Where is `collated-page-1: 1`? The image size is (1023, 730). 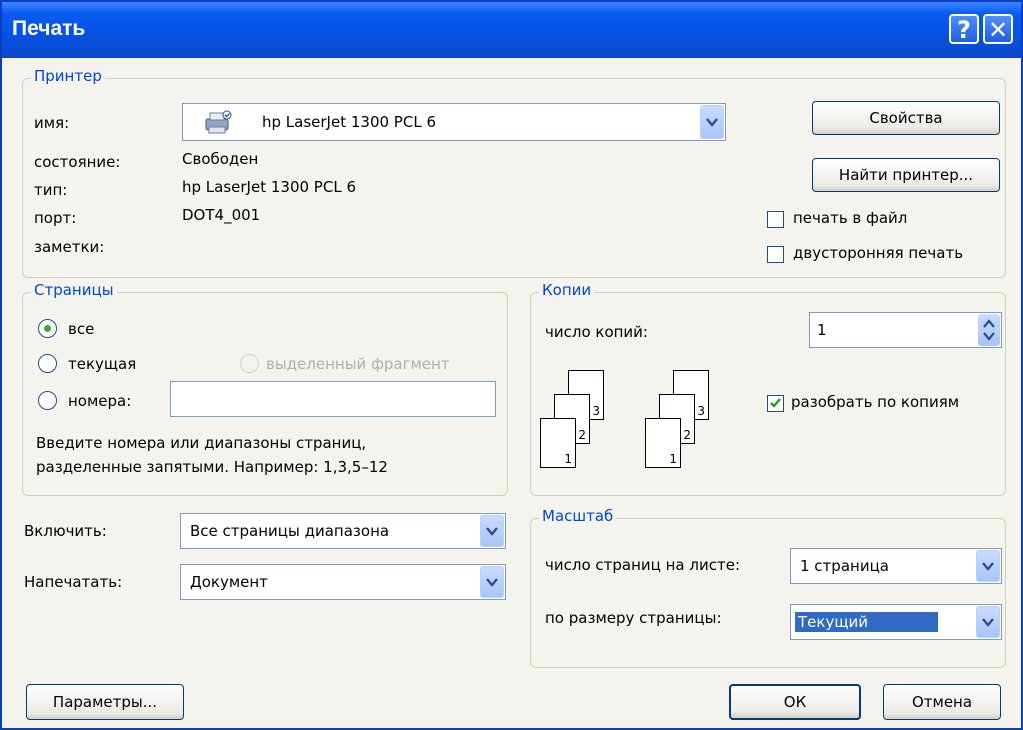 collated-page-1: 1 is located at coordinates (558, 443).